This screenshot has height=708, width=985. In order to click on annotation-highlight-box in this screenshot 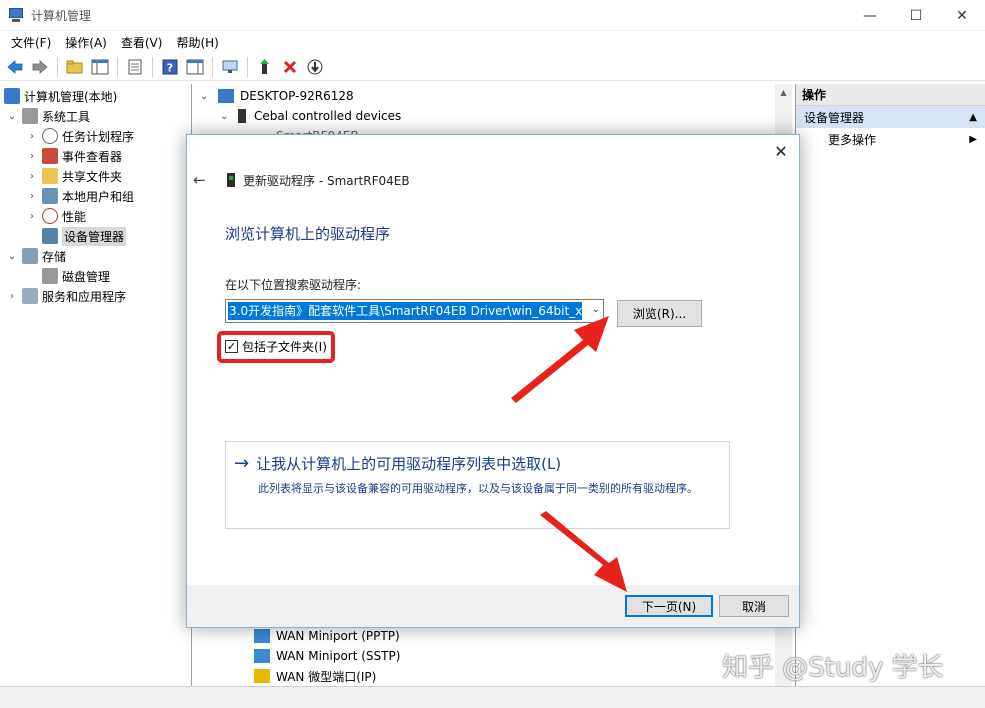, I will do `click(276, 347)`.